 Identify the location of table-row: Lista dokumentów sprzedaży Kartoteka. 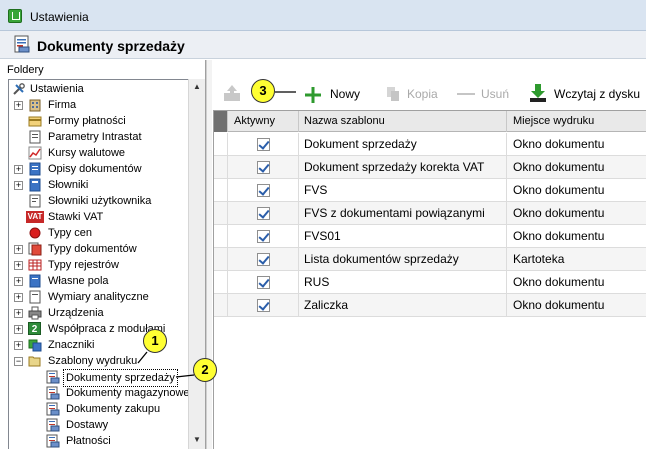
(430, 259).